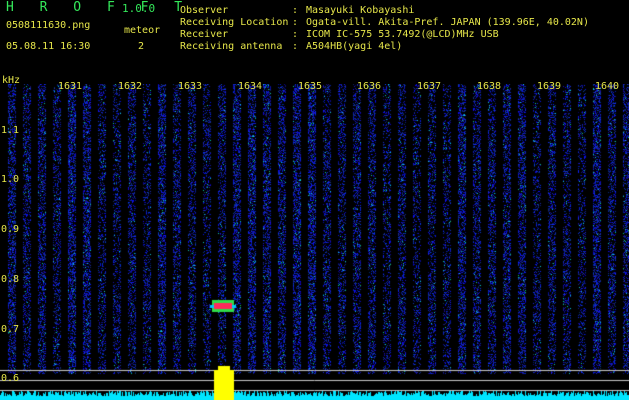 This screenshot has width=629, height=400. What do you see at coordinates (250, 86) in the screenshot?
I see `time-tick-label: 1634` at bounding box center [250, 86].